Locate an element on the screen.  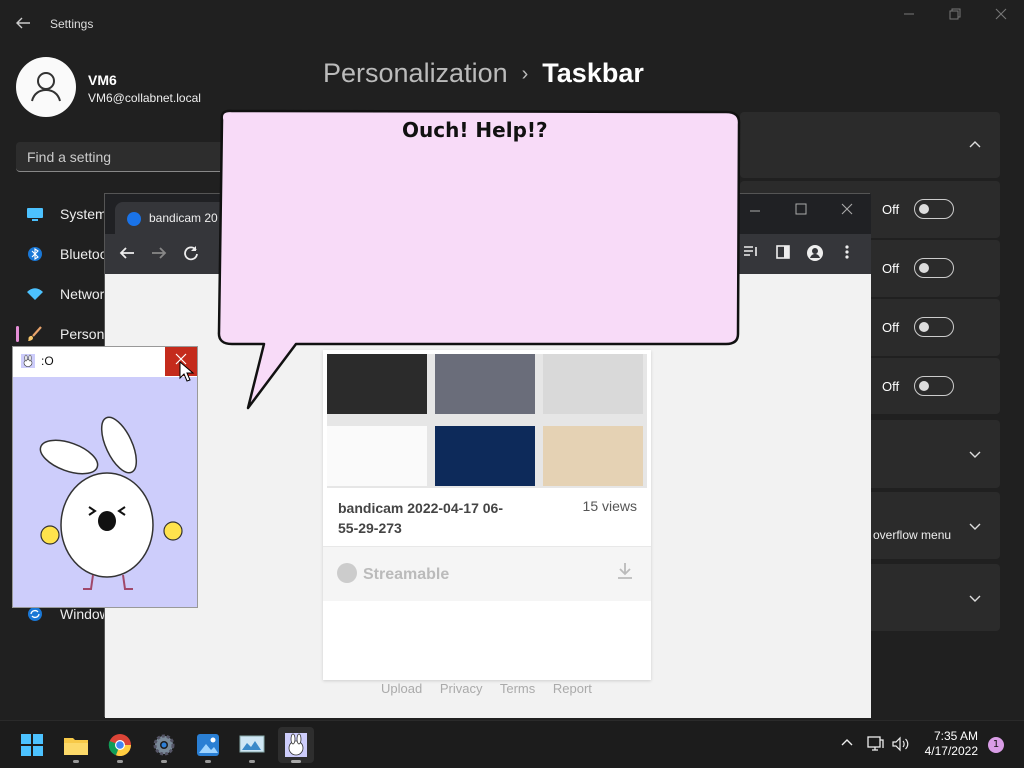
clock: 7:35 AM 4/17/2022 is located at coordinates (949, 744).